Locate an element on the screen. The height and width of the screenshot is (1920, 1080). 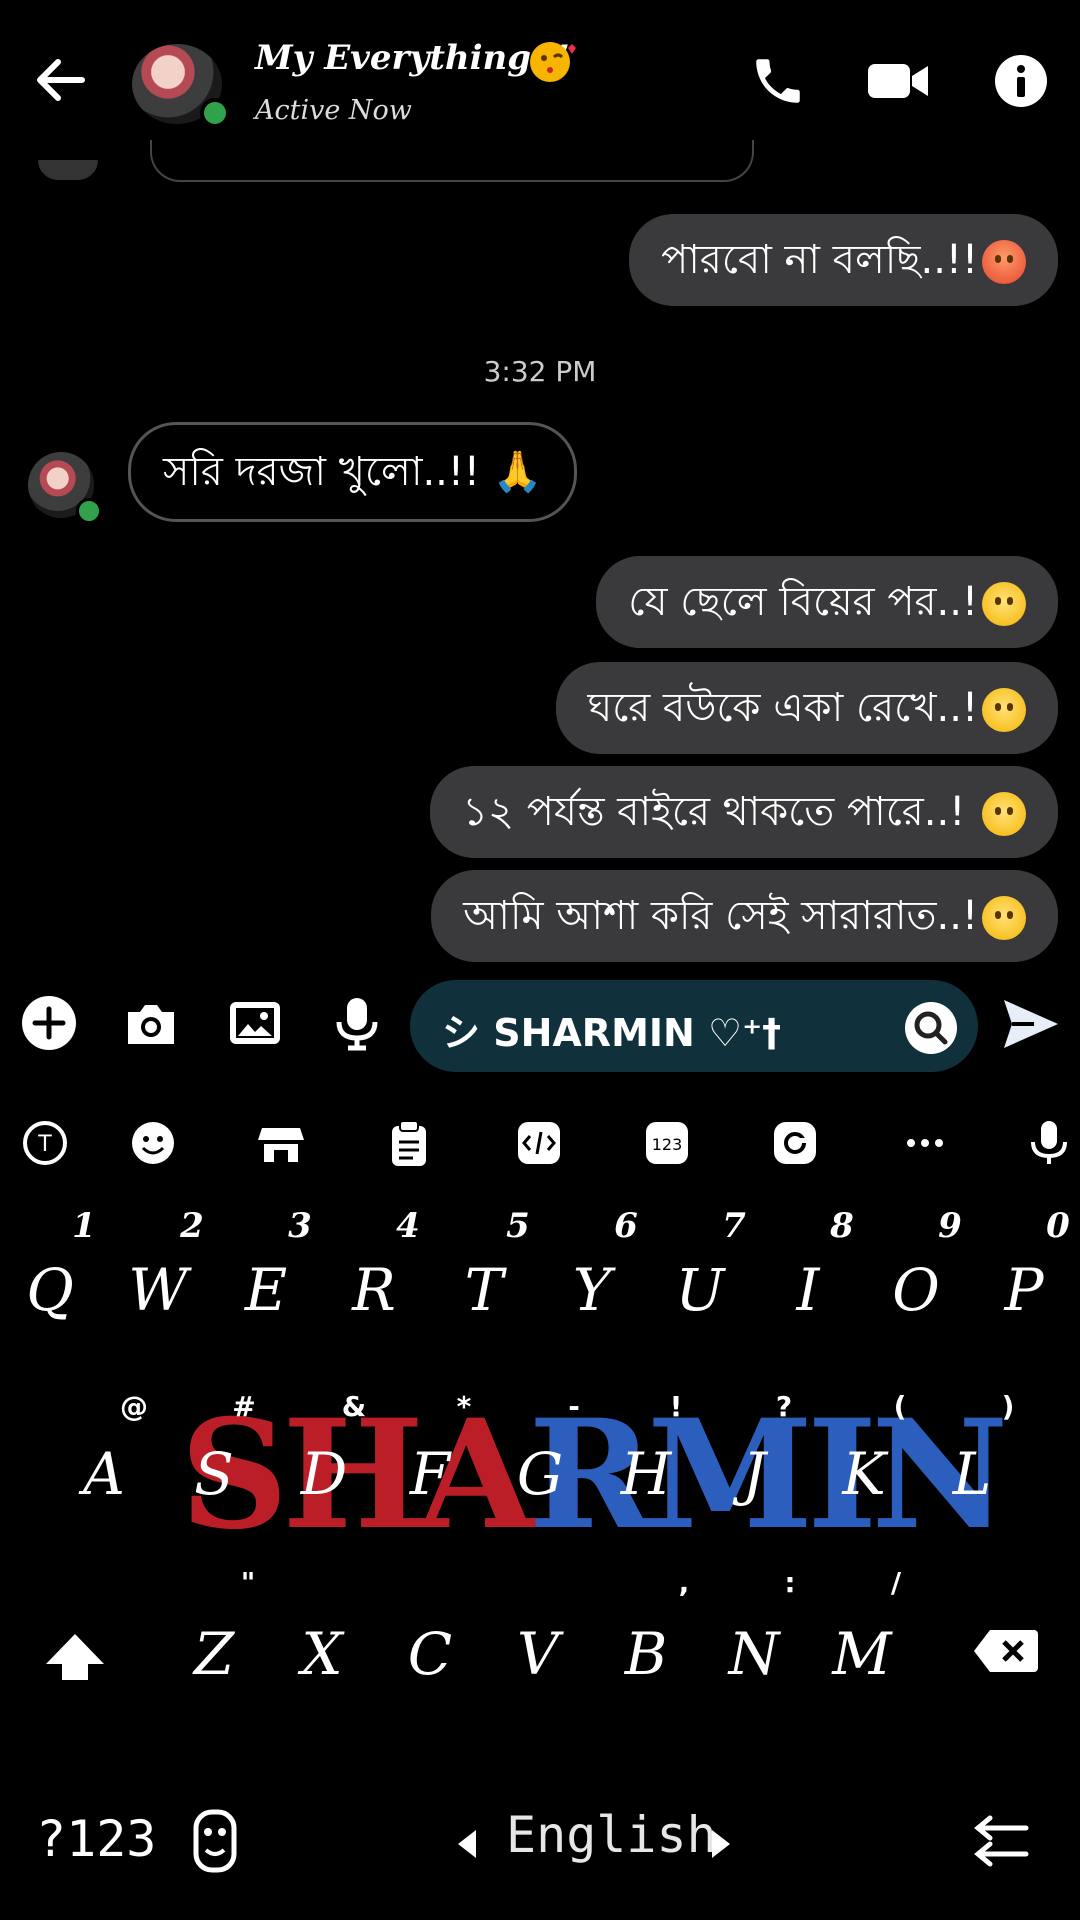
key-r: R is located at coordinates (374, 1290).